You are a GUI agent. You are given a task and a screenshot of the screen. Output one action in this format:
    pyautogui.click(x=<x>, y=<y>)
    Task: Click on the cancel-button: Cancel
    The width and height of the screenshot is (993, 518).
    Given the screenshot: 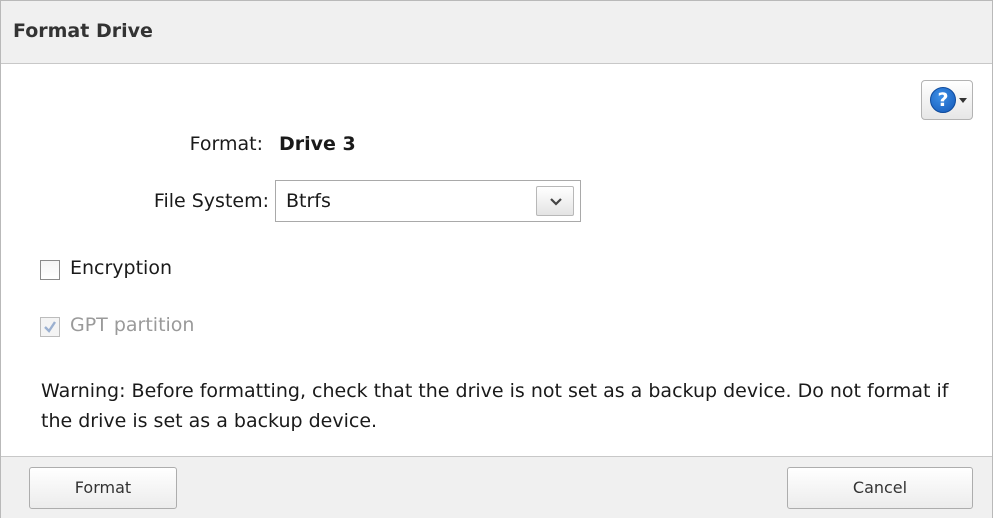 What is the action you would take?
    pyautogui.click(x=880, y=488)
    